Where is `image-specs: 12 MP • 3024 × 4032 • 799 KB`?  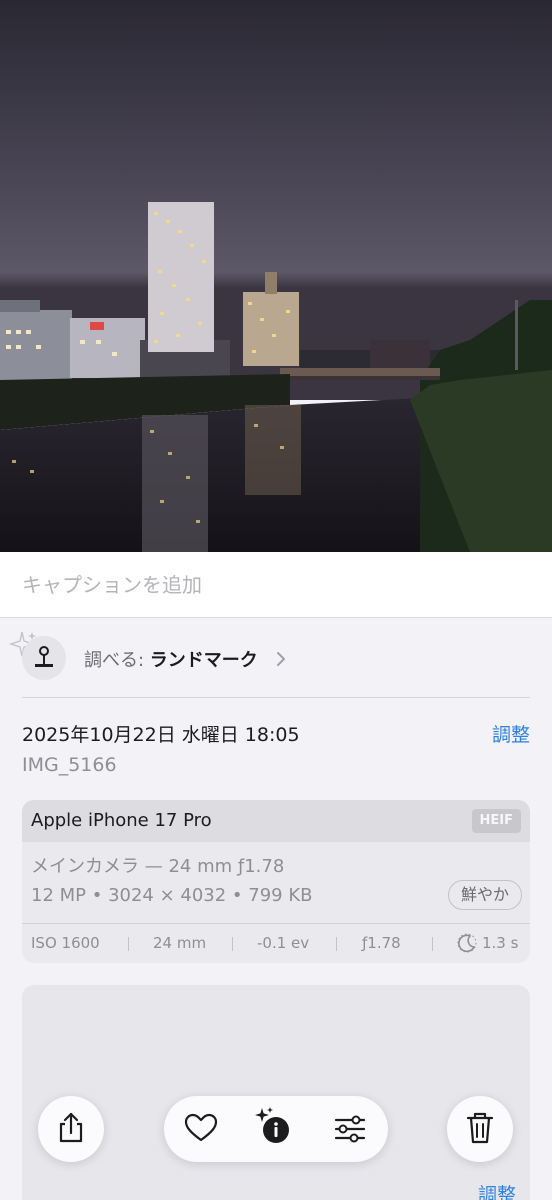 image-specs: 12 MP • 3024 × 4032 • 799 KB is located at coordinates (172, 895).